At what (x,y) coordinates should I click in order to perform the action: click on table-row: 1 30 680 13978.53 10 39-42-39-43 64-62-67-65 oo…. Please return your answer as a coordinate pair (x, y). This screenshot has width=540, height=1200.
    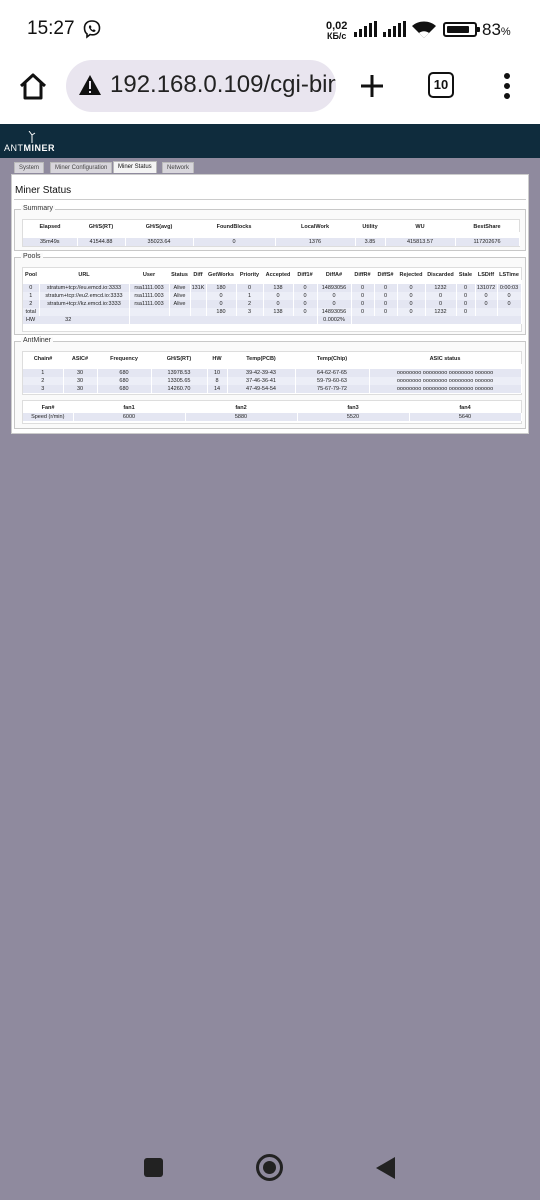
    Looking at the image, I should click on (272, 373).